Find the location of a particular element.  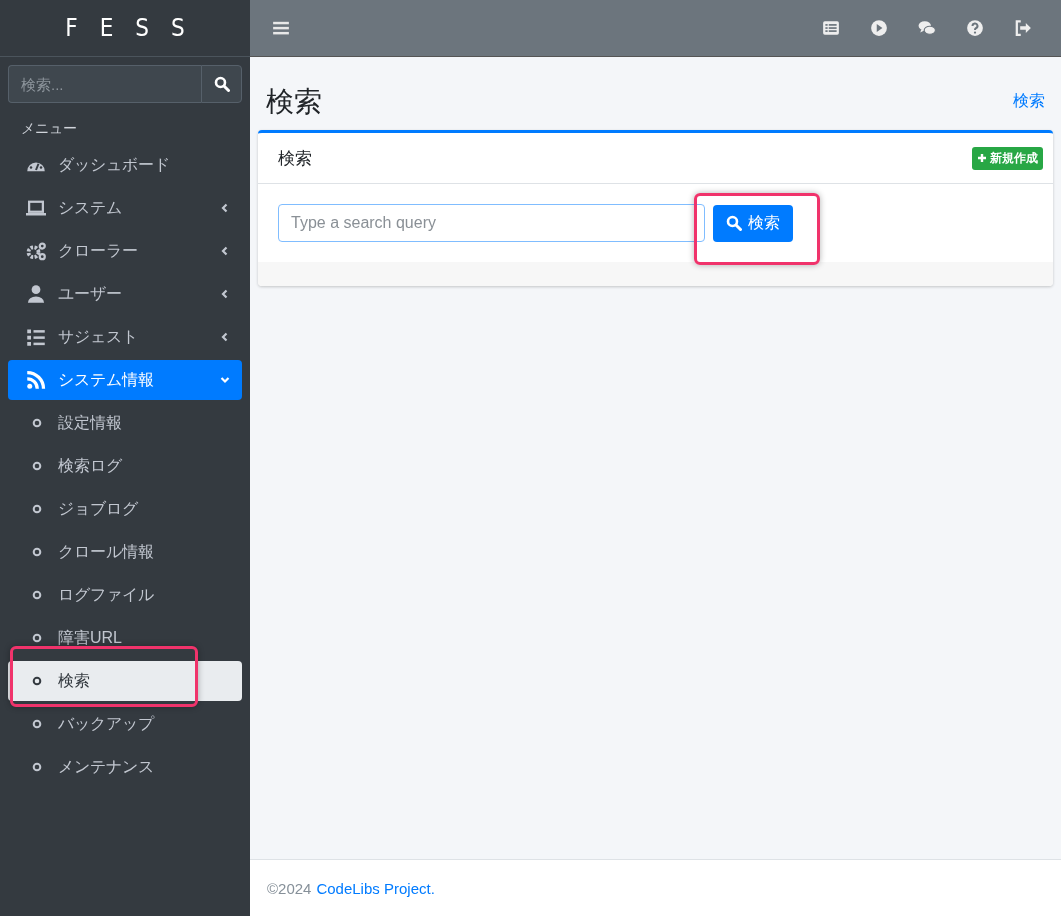

help-icon is located at coordinates (975, 28).